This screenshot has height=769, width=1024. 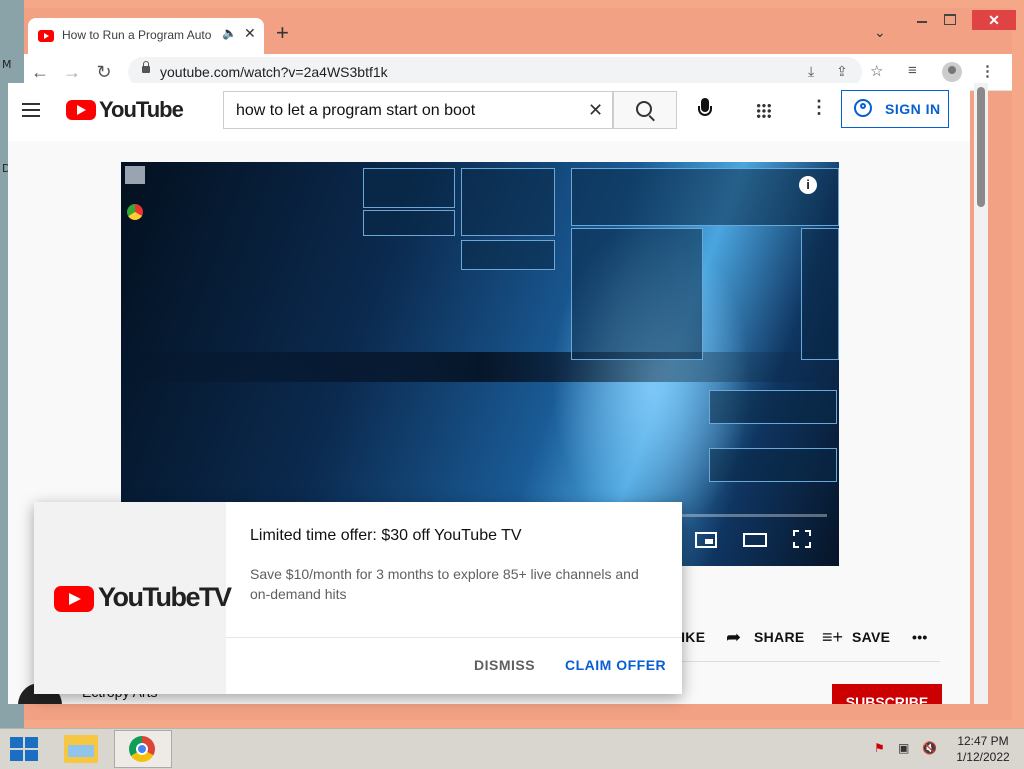 I want to click on video-frame-beam, so click(x=480, y=367).